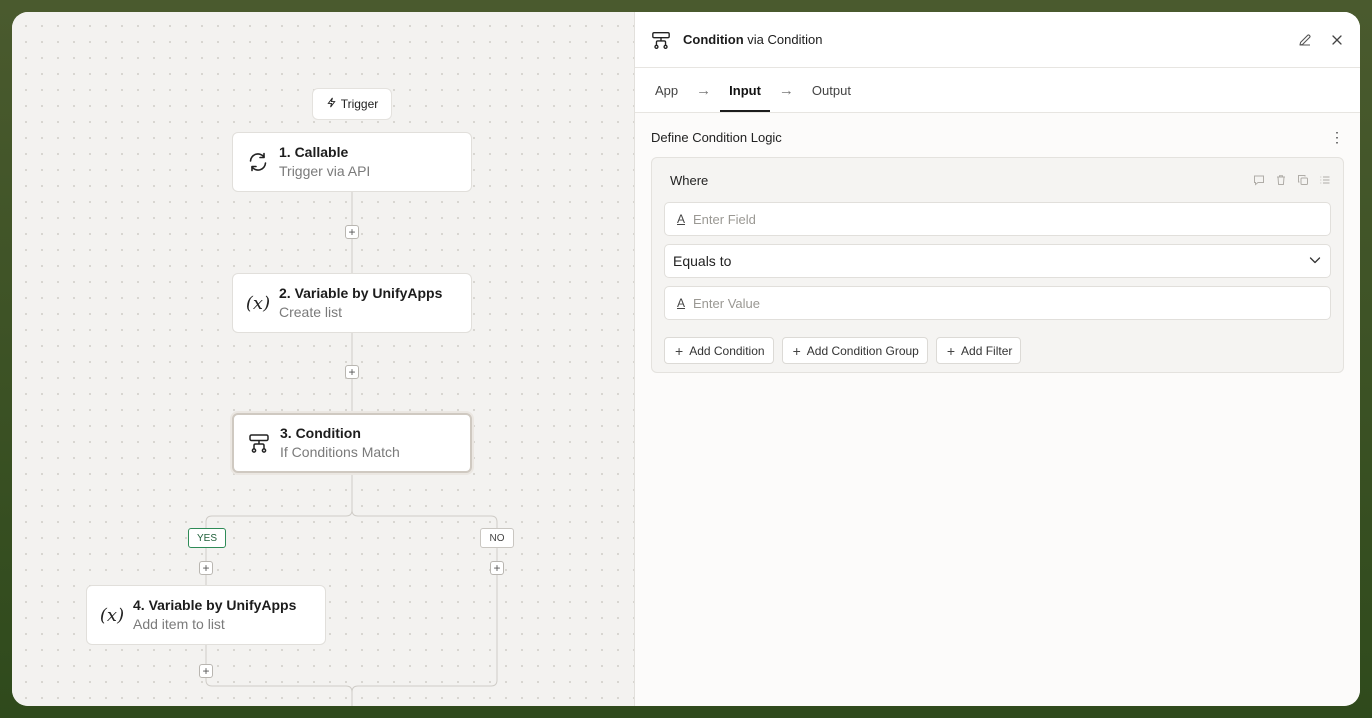  I want to click on workflow-node-variable-create: (x) 2. Variable by UnifyApps Create list, so click(352, 303).